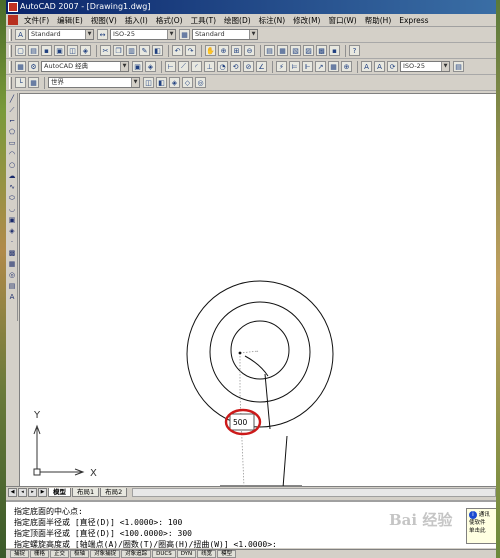  Describe the element at coordinates (12, 143) in the screenshot. I see `rectangle-icon: ▭` at that location.